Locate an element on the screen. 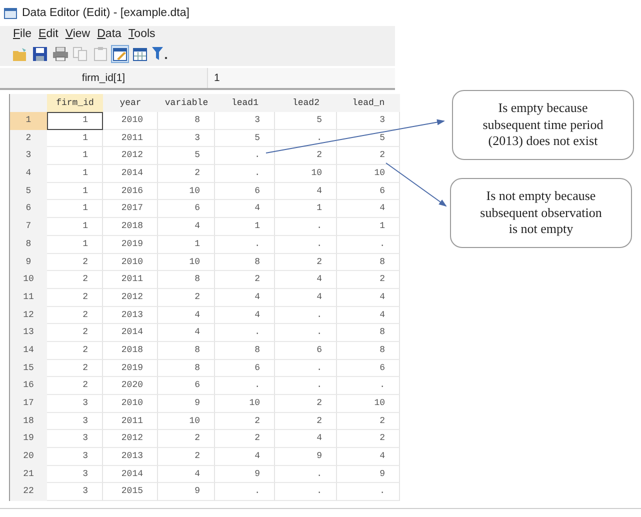 The width and height of the screenshot is (641, 517). callout-note: Is not empty because subsequent observation is not empty is located at coordinates (541, 213).